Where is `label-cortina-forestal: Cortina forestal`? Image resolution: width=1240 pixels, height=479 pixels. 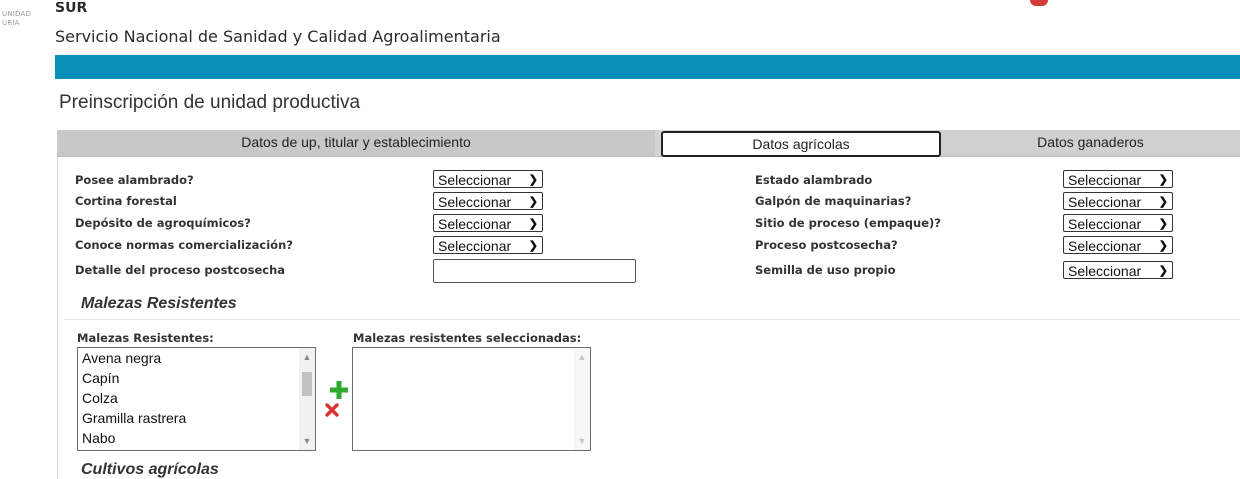 label-cortina-forestal: Cortina forestal is located at coordinates (126, 201).